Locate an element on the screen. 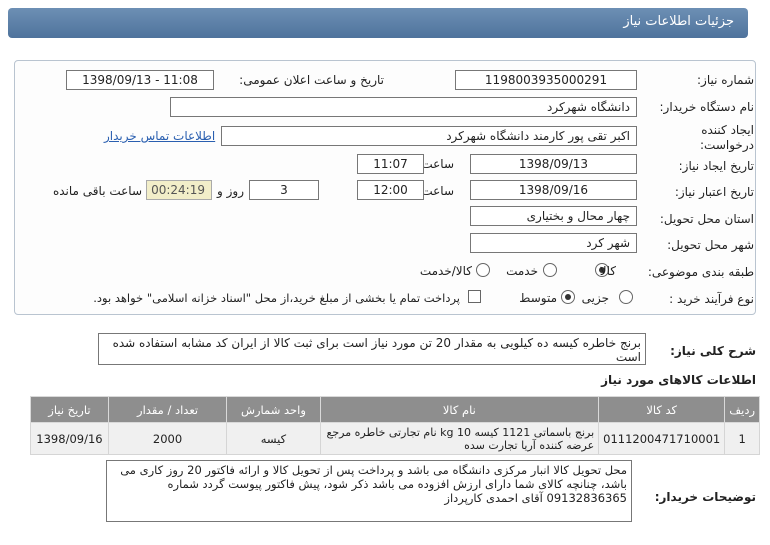 This screenshot has width=770, height=545. valid-time-field: 12:00 is located at coordinates (390, 190).